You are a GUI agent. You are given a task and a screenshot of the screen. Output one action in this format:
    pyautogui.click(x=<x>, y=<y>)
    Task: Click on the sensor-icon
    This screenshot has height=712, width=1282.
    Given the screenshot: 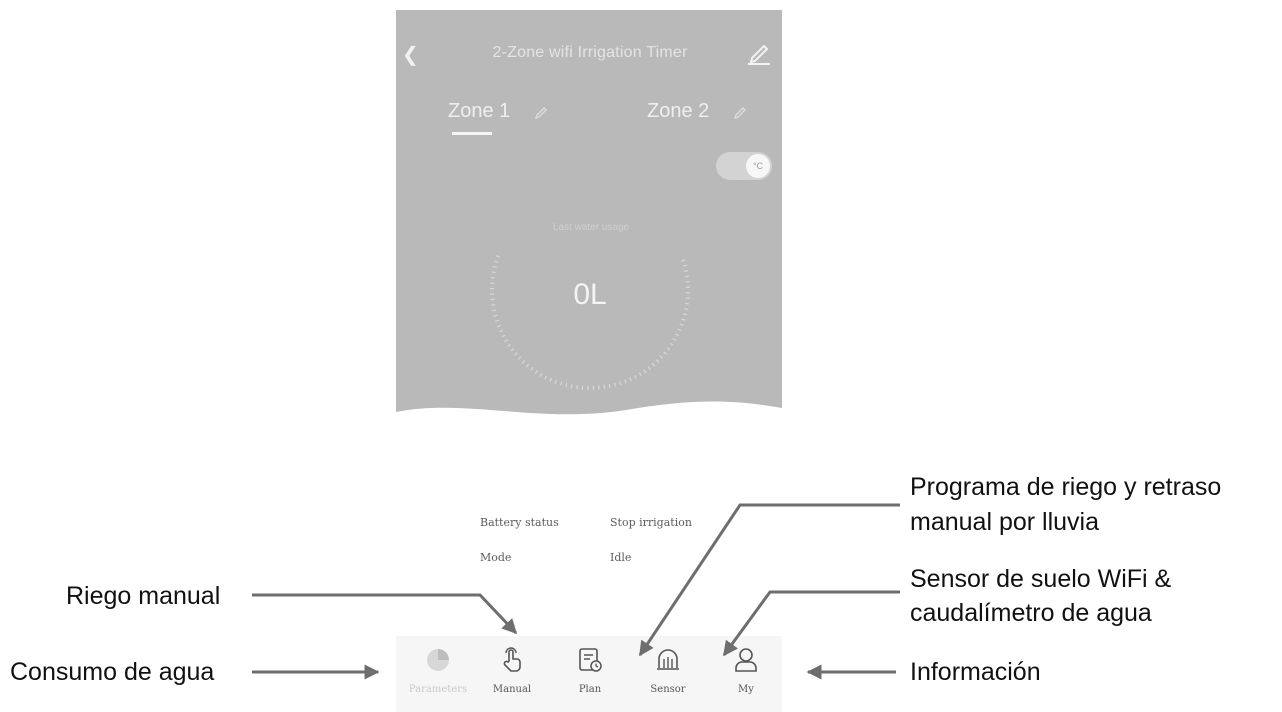 What is the action you would take?
    pyautogui.click(x=668, y=659)
    